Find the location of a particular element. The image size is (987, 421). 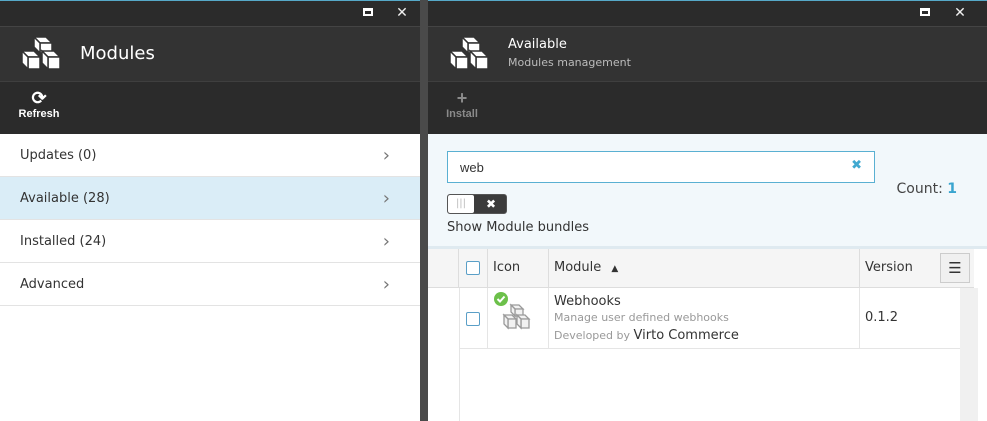

nav-item-label: Available (28) is located at coordinates (65, 198).